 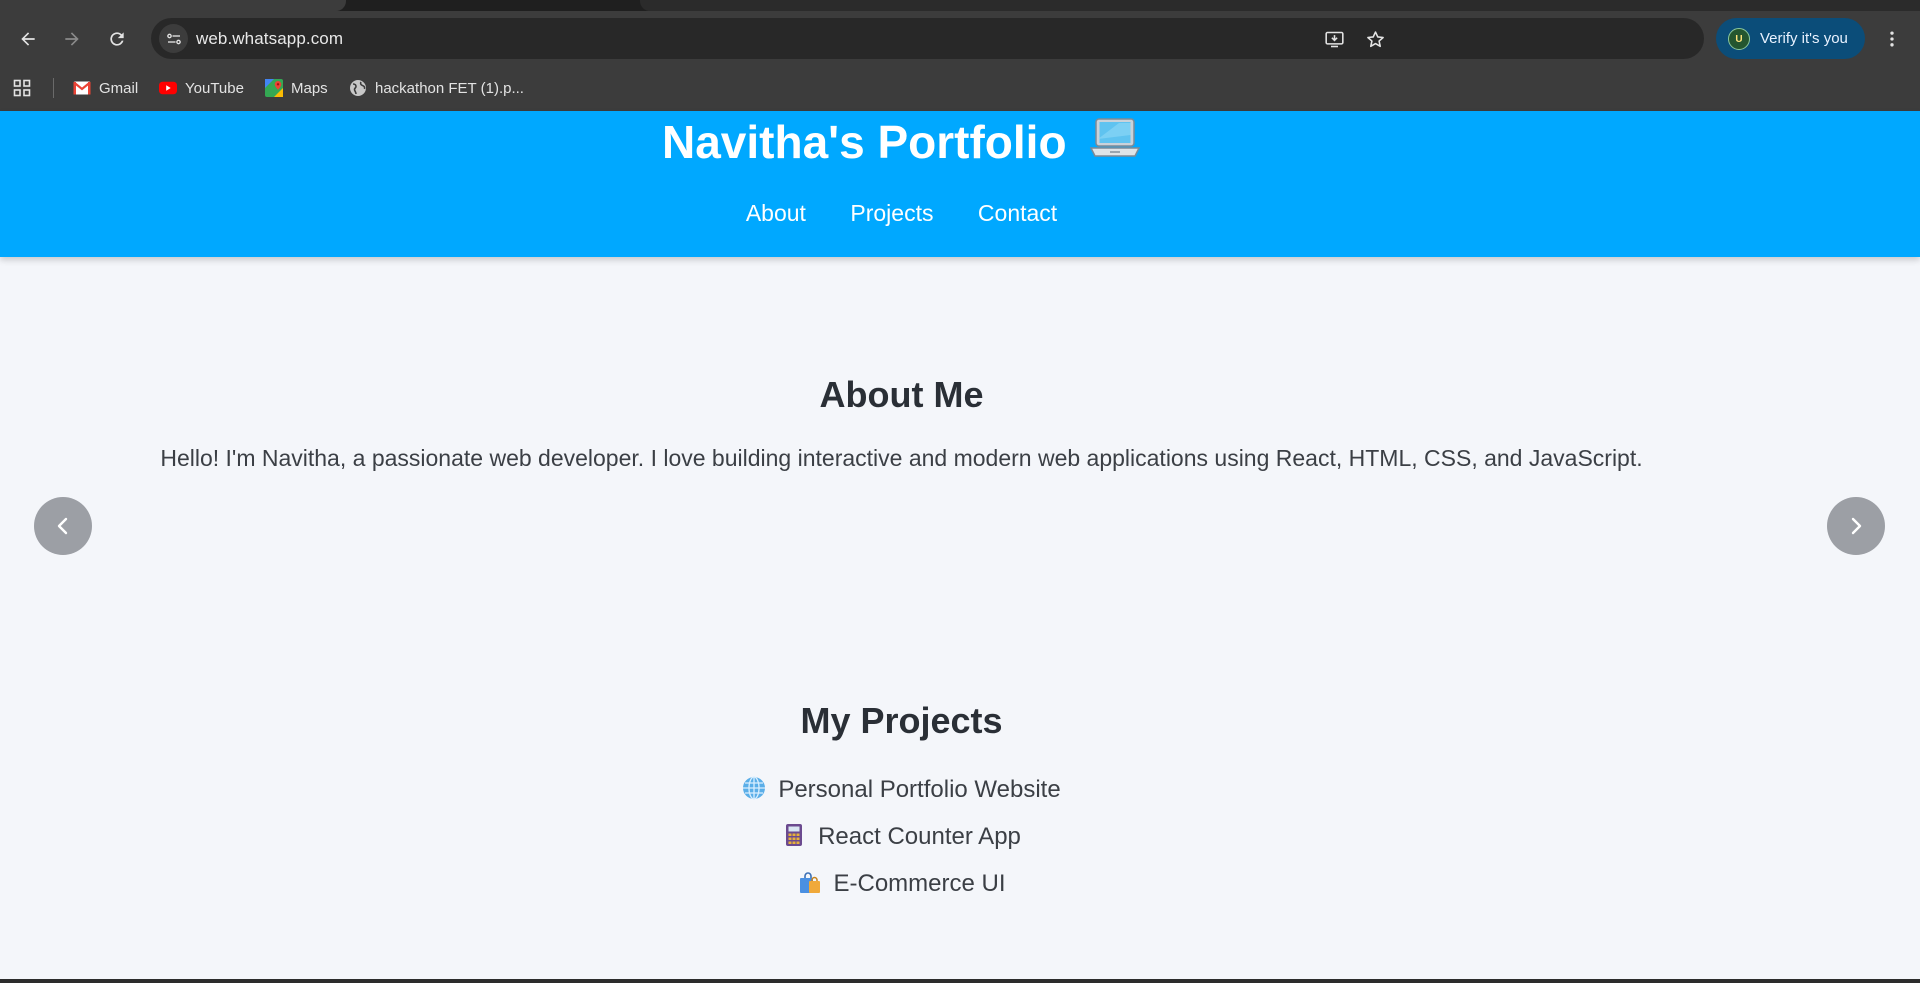 What do you see at coordinates (173, 38) in the screenshot?
I see `site-info-icon` at bounding box center [173, 38].